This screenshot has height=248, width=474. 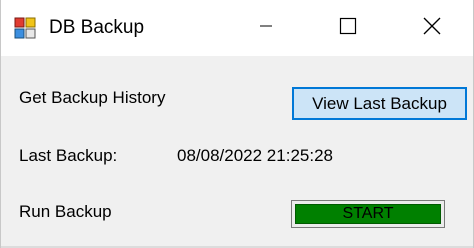 I want to click on start-button: START, so click(x=368, y=214).